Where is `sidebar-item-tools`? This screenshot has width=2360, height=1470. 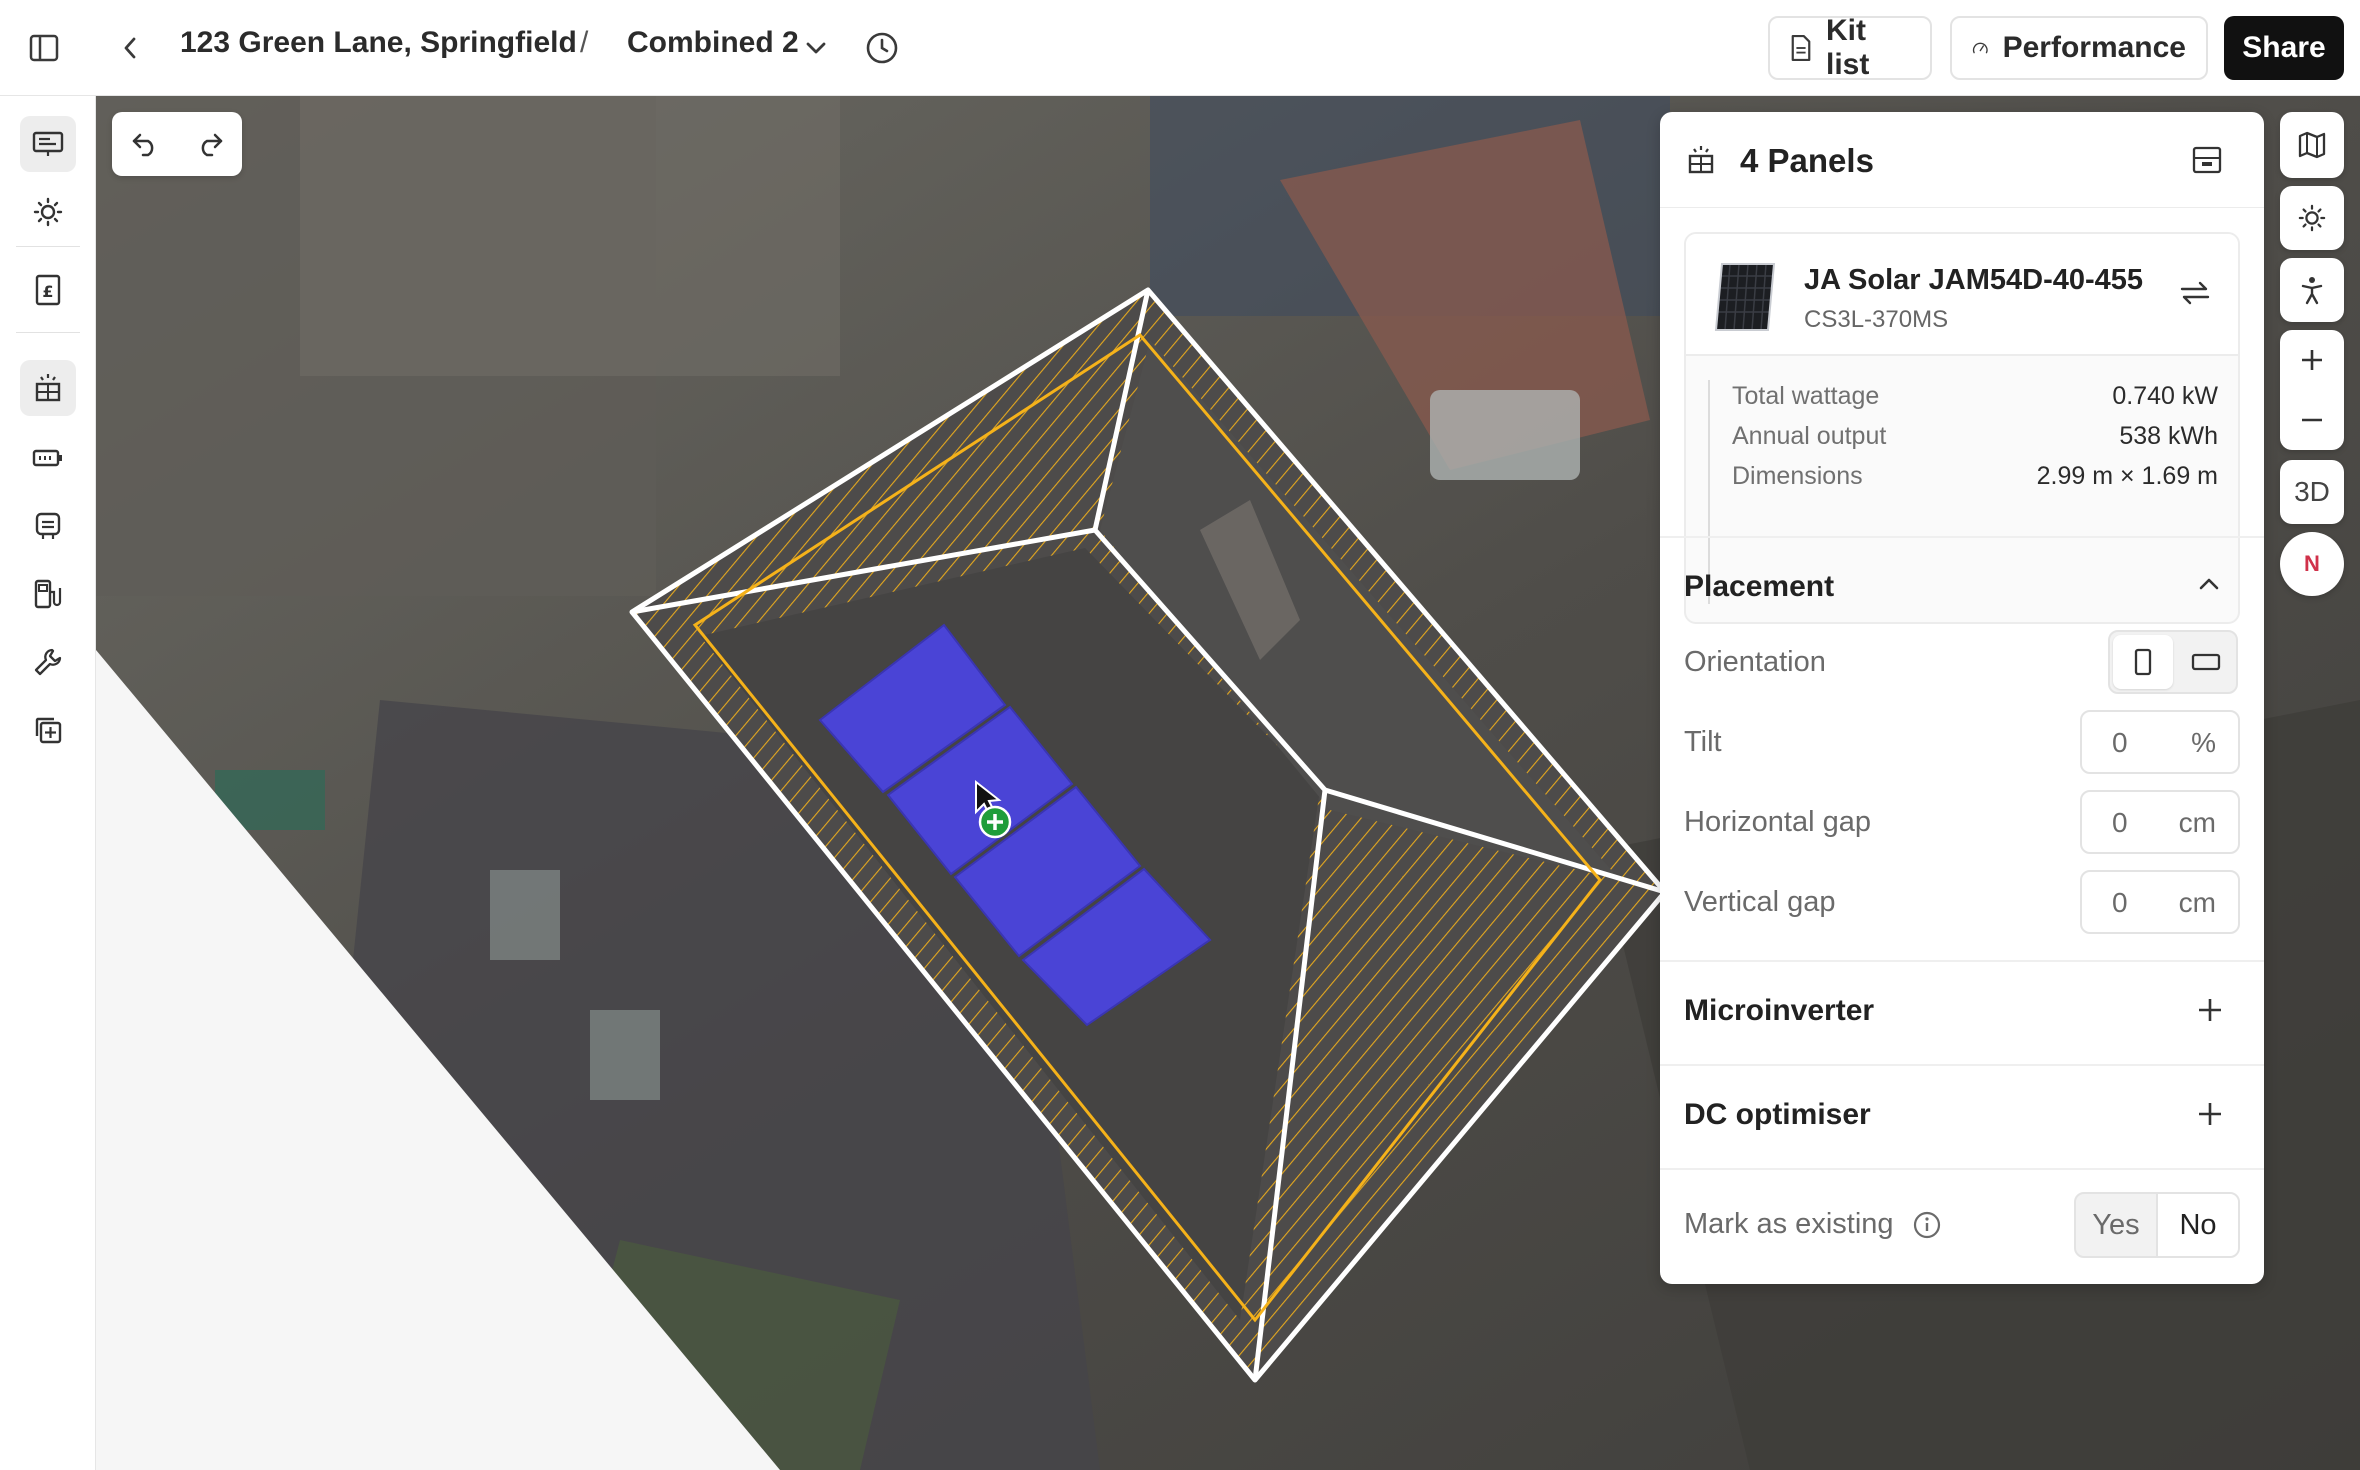 sidebar-item-tools is located at coordinates (48, 662).